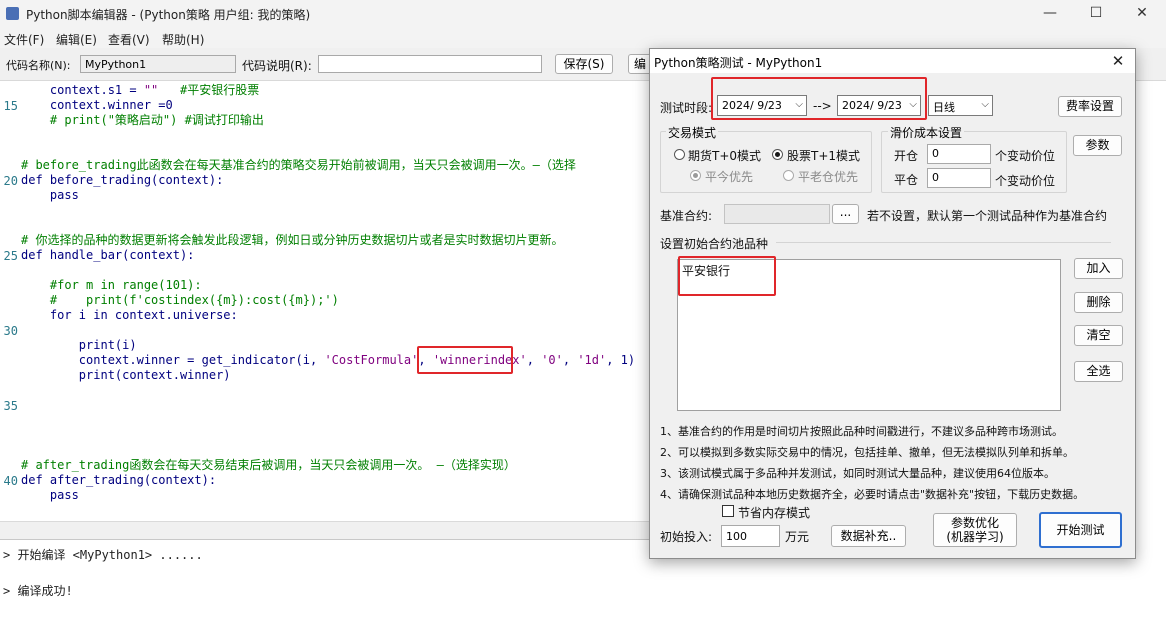 Image resolution: width=1166 pixels, height=624 pixels. What do you see at coordinates (906, 180) in the screenshot?
I see `close-slippage-label: 平仓` at bounding box center [906, 180].